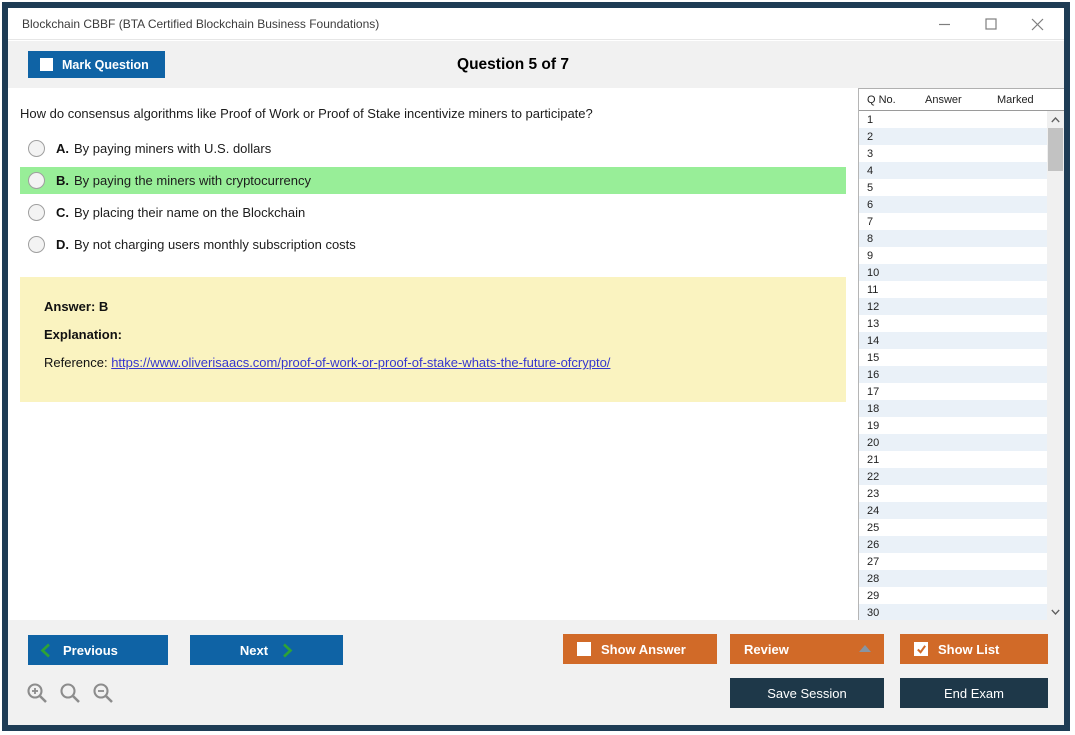  What do you see at coordinates (90, 650) in the screenshot?
I see `previous-label: Previous` at bounding box center [90, 650].